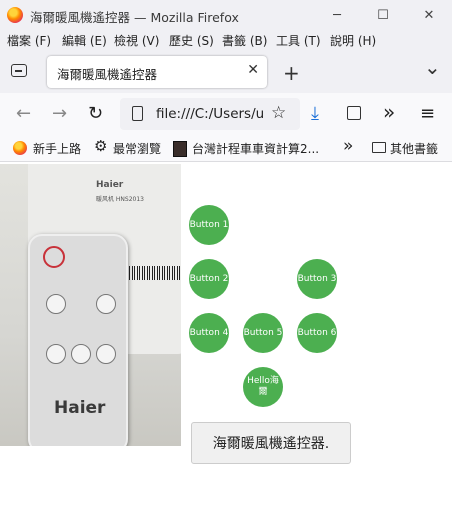 The height and width of the screenshot is (508, 452). What do you see at coordinates (317, 333) in the screenshot?
I see `button-6: Button 6` at bounding box center [317, 333].